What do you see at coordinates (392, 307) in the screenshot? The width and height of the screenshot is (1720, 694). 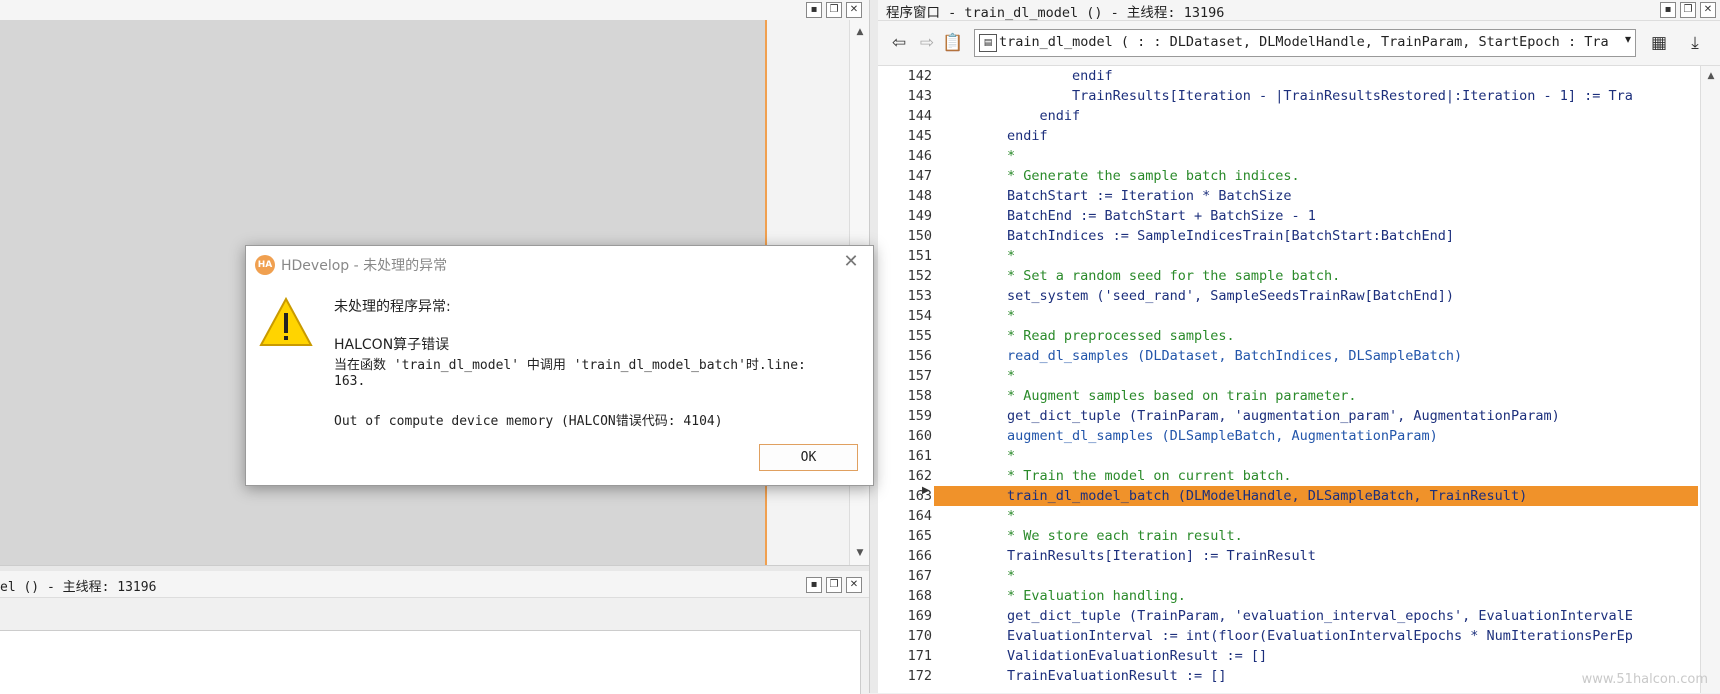 I see `dialog-heading: 未处理的程序异常:` at bounding box center [392, 307].